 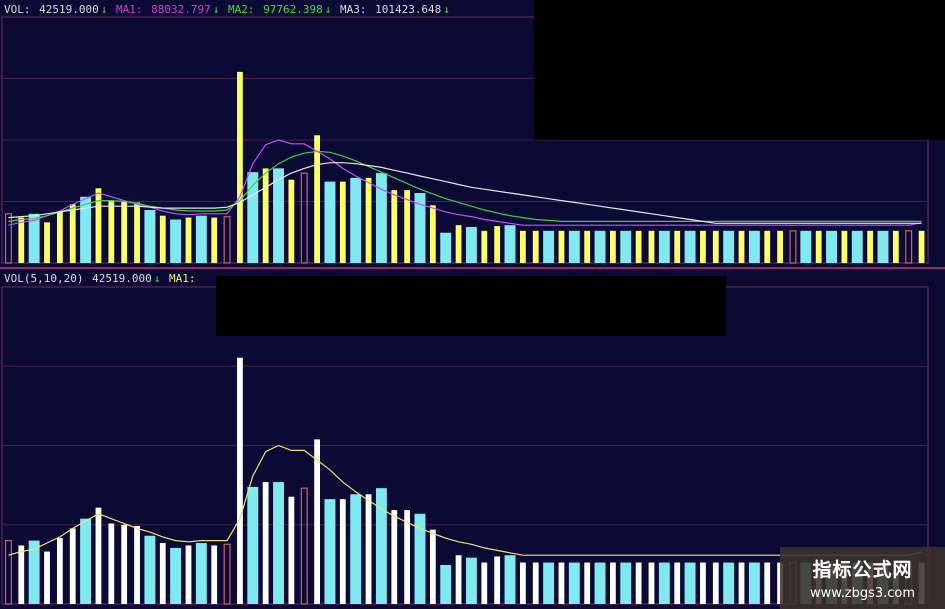 What do you see at coordinates (216, 9) in the screenshot?
I see `panel1-ma1-arrow: ↓` at bounding box center [216, 9].